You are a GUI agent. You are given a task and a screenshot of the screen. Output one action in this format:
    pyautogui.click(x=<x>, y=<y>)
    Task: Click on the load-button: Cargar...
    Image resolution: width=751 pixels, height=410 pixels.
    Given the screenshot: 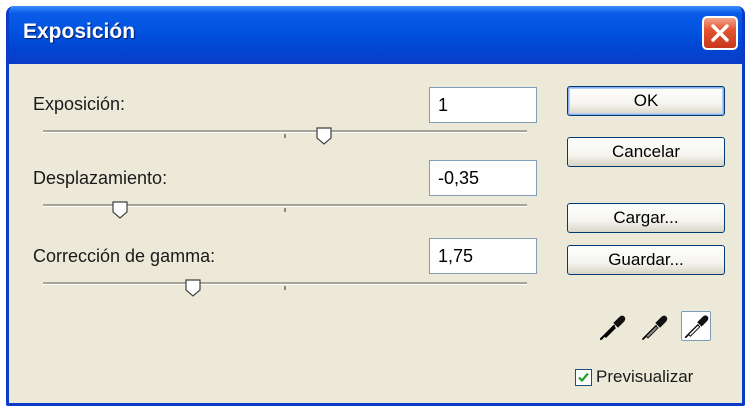 What is the action you would take?
    pyautogui.click(x=646, y=218)
    